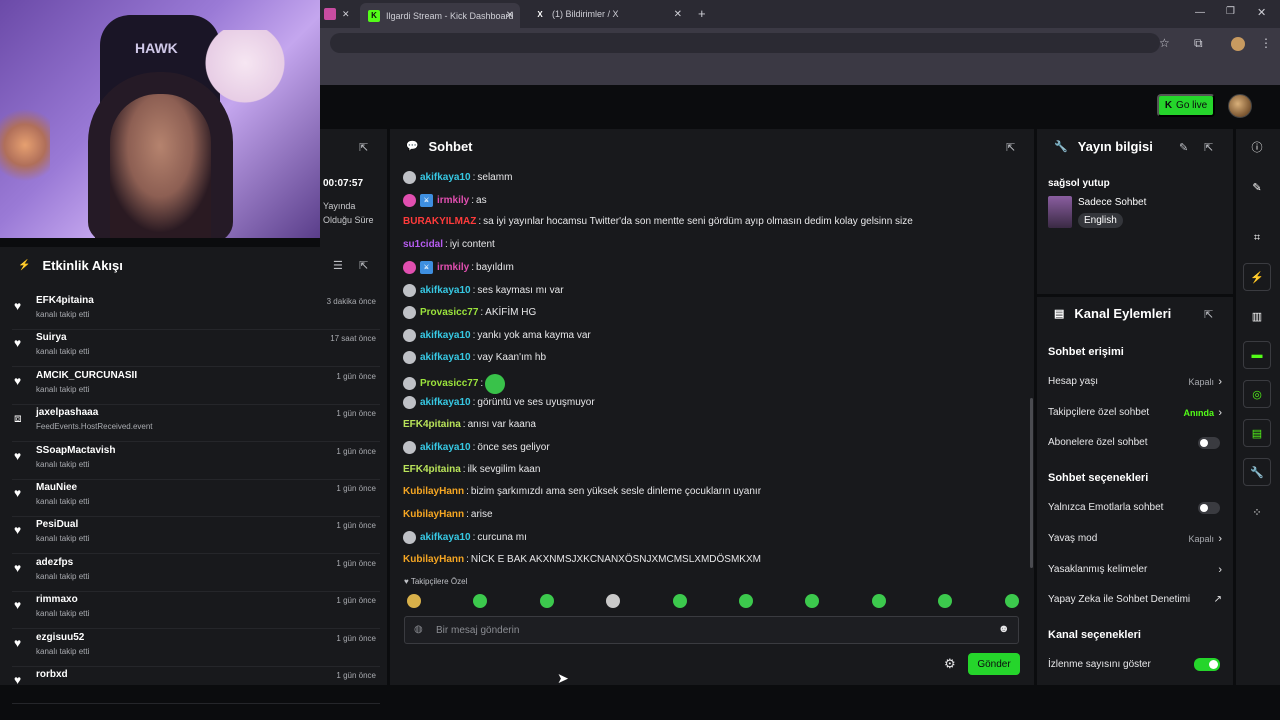 The width and height of the screenshot is (1280, 720). What do you see at coordinates (1183, 147) in the screenshot?
I see `edit-pencil-icon: ✎` at bounding box center [1183, 147].